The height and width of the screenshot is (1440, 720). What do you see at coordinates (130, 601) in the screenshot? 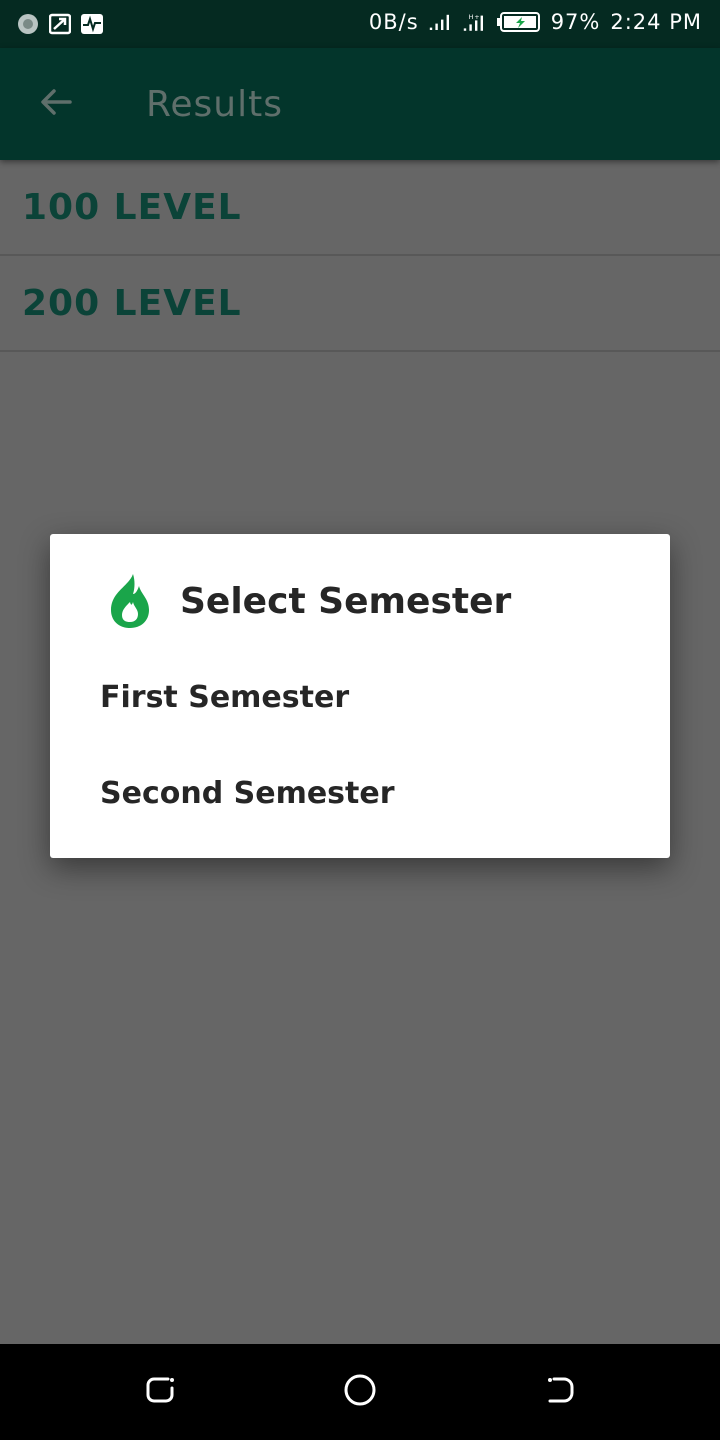
I see `flame-icon` at bounding box center [130, 601].